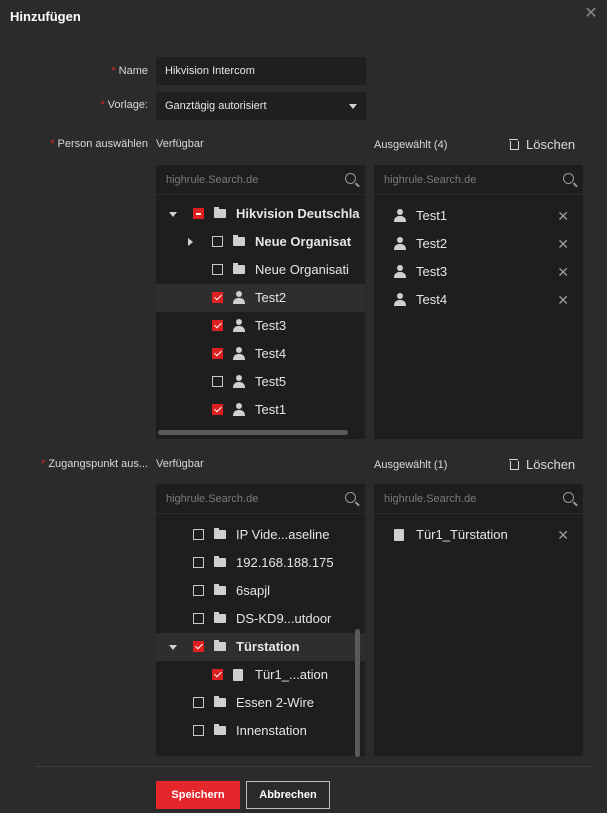  Describe the element at coordinates (271, 325) in the screenshot. I see `tree-label: Test3` at that location.